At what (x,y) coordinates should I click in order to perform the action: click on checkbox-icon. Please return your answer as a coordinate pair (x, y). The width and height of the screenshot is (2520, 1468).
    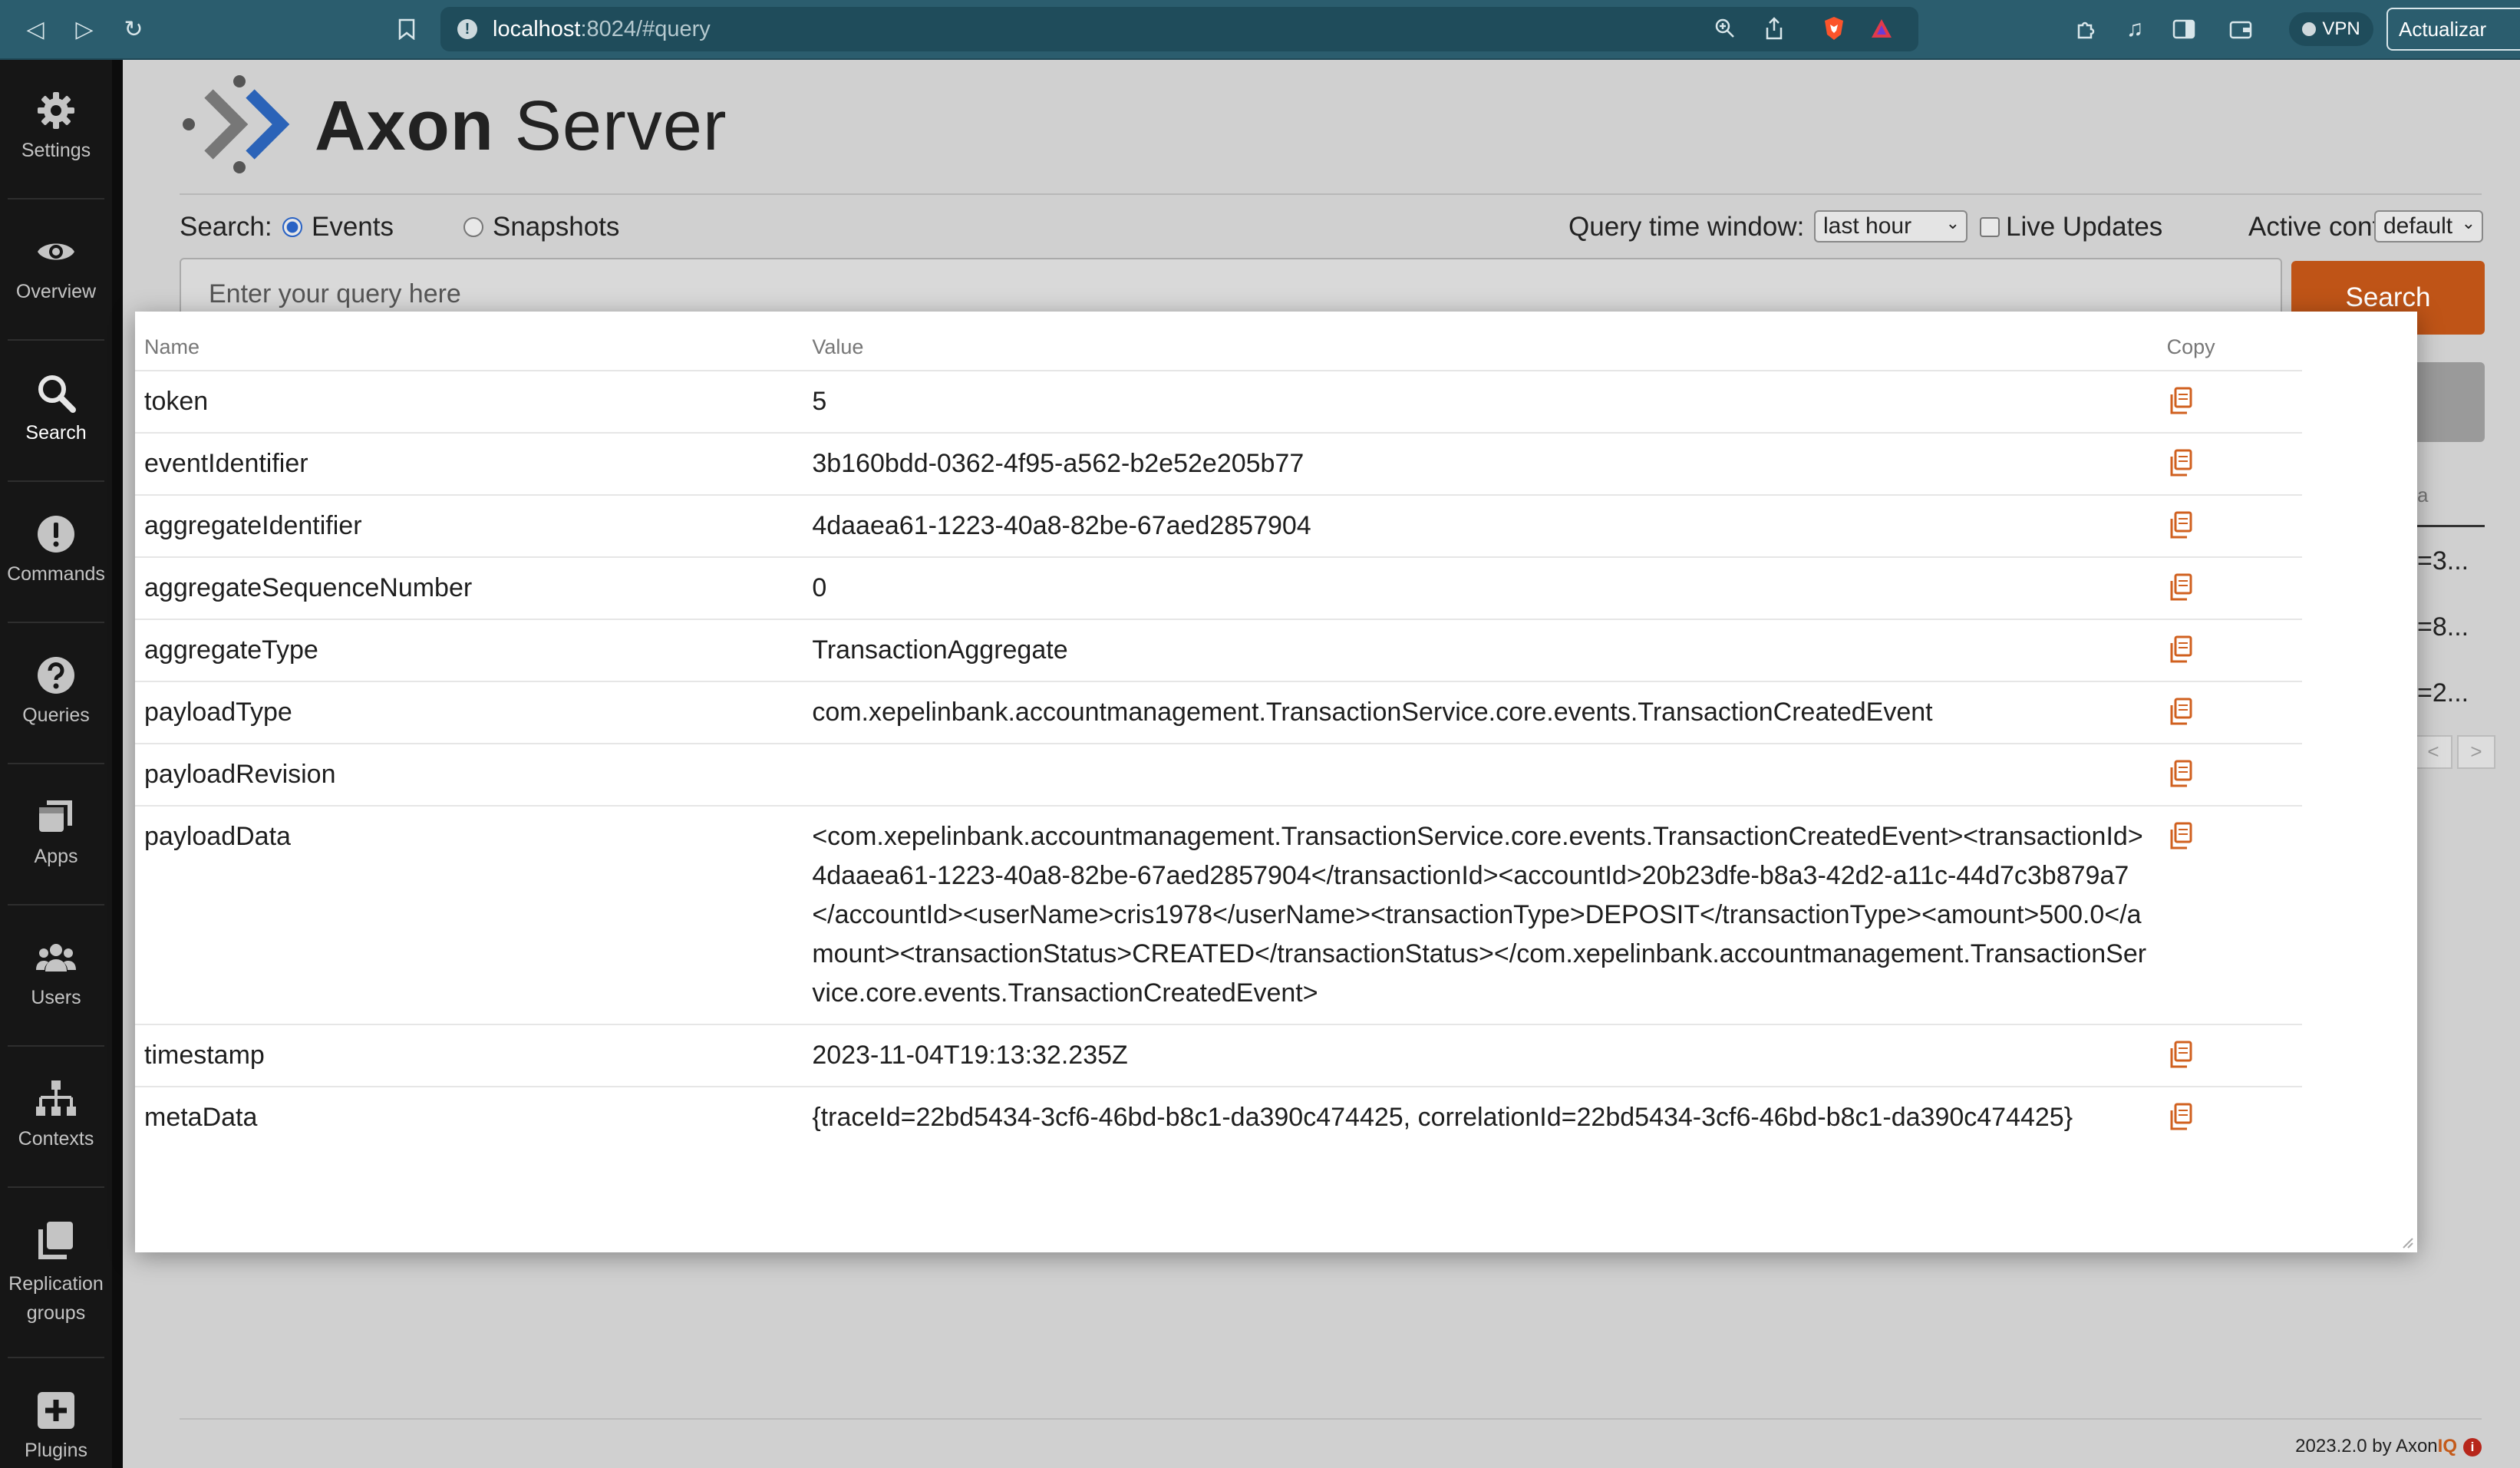
    Looking at the image, I should click on (1990, 227).